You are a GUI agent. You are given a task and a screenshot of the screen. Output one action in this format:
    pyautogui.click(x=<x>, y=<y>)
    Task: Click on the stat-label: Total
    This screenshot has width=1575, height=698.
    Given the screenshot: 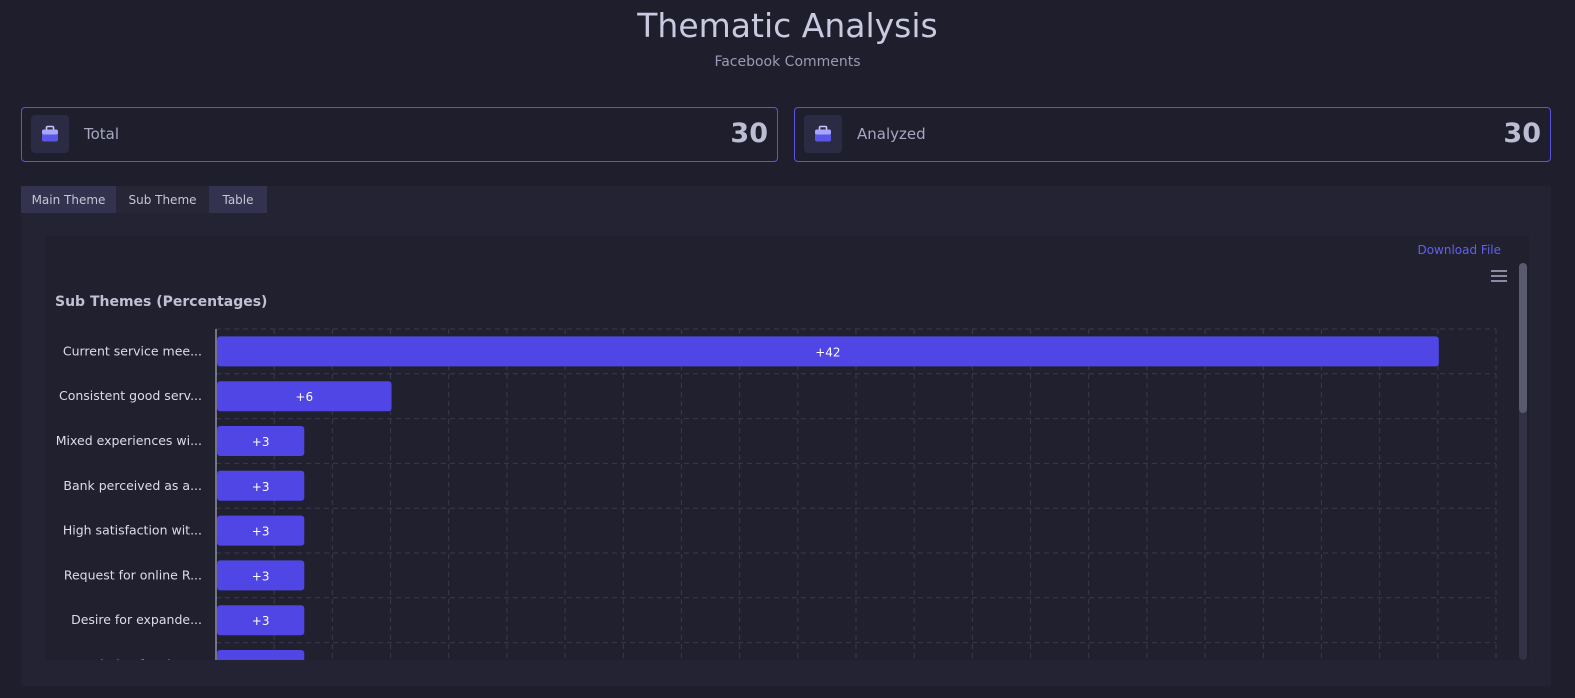 What is the action you would take?
    pyautogui.click(x=102, y=134)
    